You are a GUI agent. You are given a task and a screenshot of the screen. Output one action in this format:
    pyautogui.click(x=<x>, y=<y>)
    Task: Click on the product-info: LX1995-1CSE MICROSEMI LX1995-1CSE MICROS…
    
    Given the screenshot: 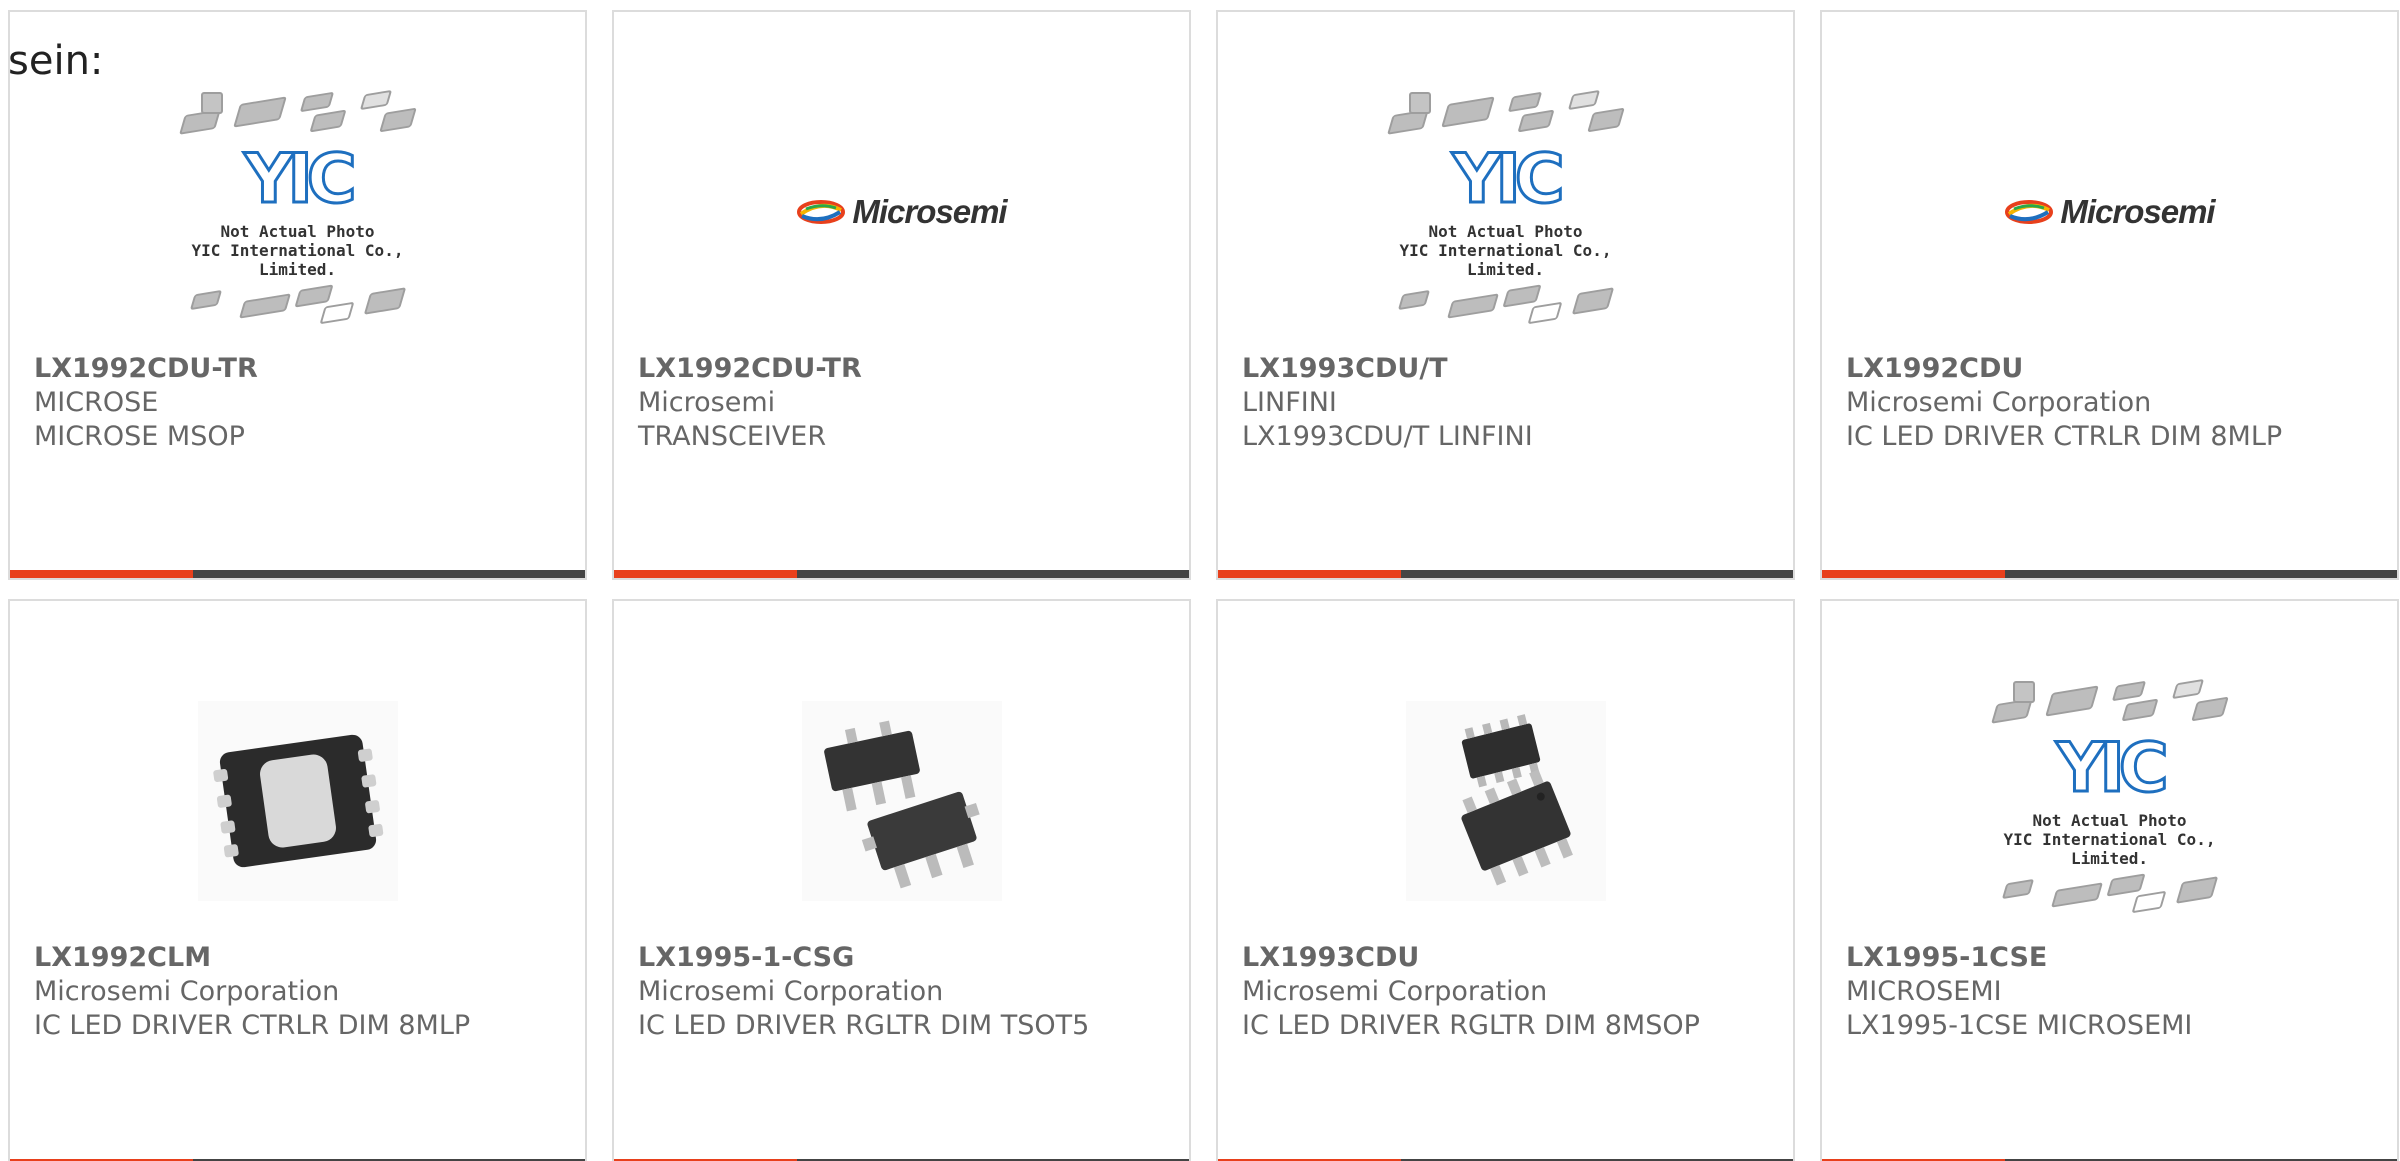 What is the action you would take?
    pyautogui.click(x=2111, y=992)
    